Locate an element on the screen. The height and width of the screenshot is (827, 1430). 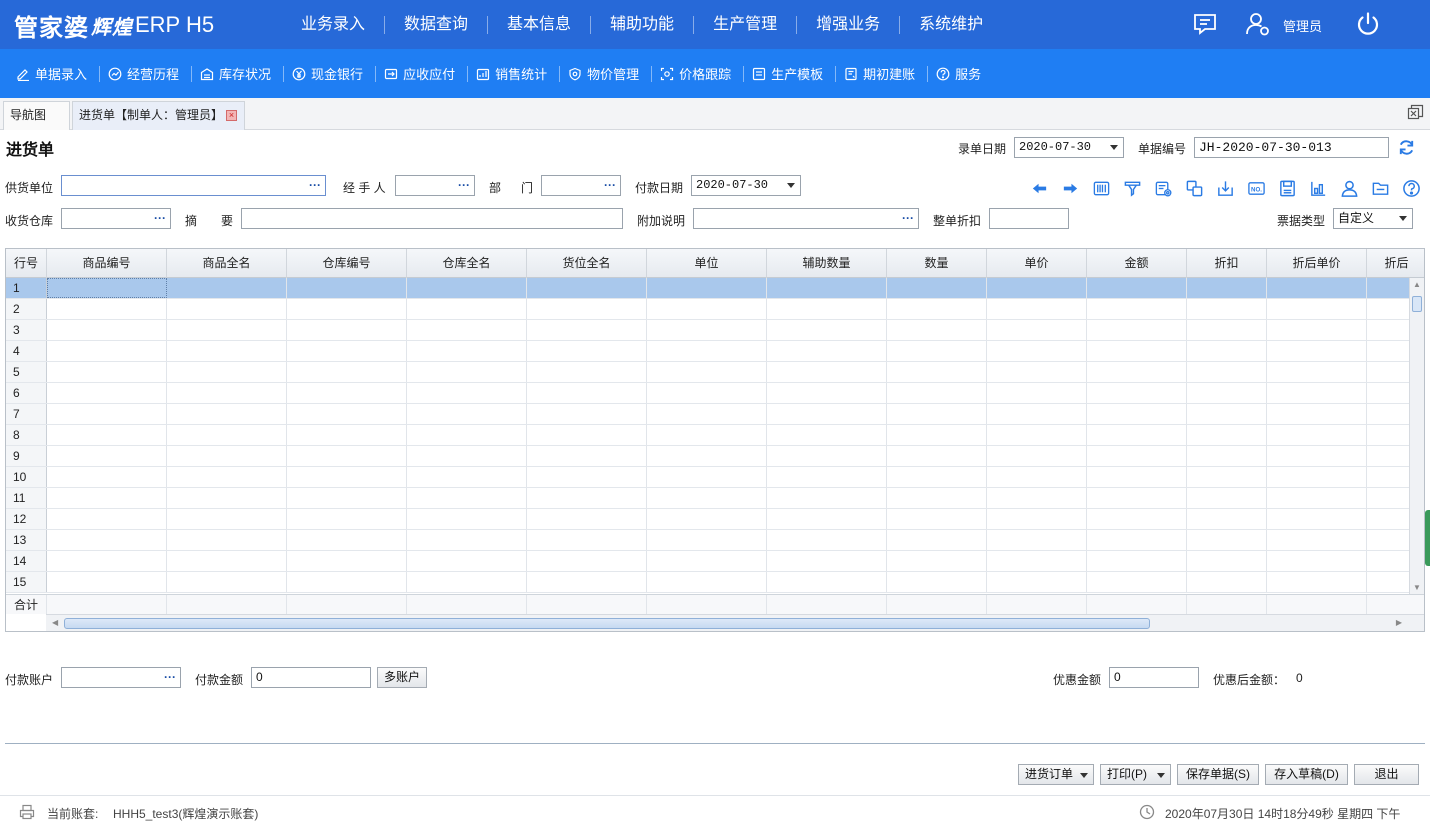
sub-menu-item: 期初建账 is located at coordinates (882, 73).